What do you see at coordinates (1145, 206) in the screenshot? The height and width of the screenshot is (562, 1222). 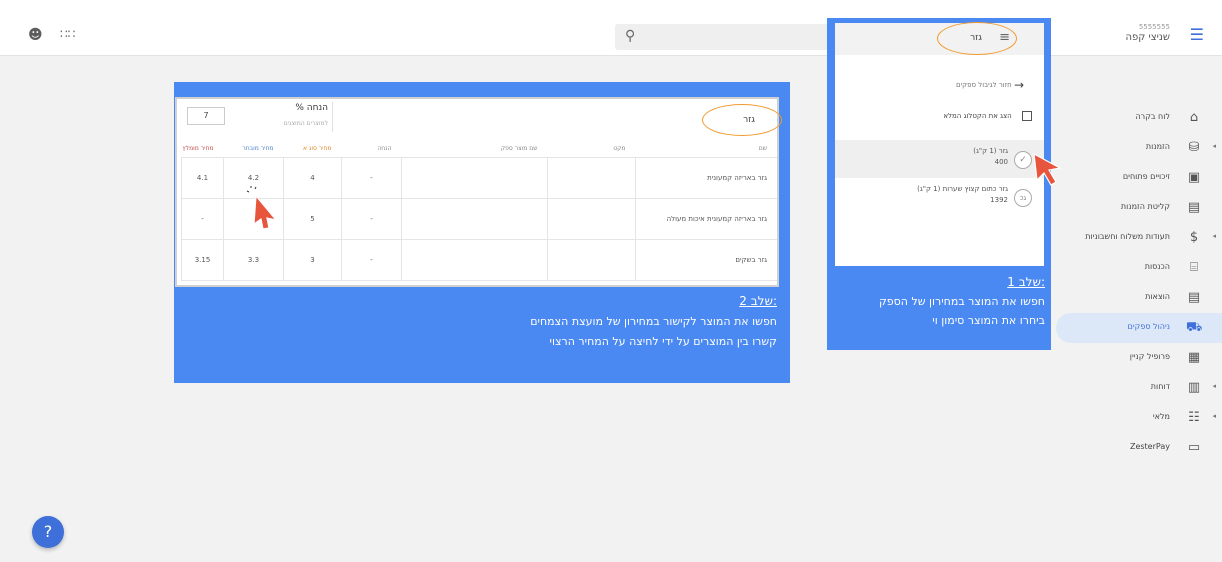 I see `sidebar-item-label: קליטת הזמנות` at bounding box center [1145, 206].